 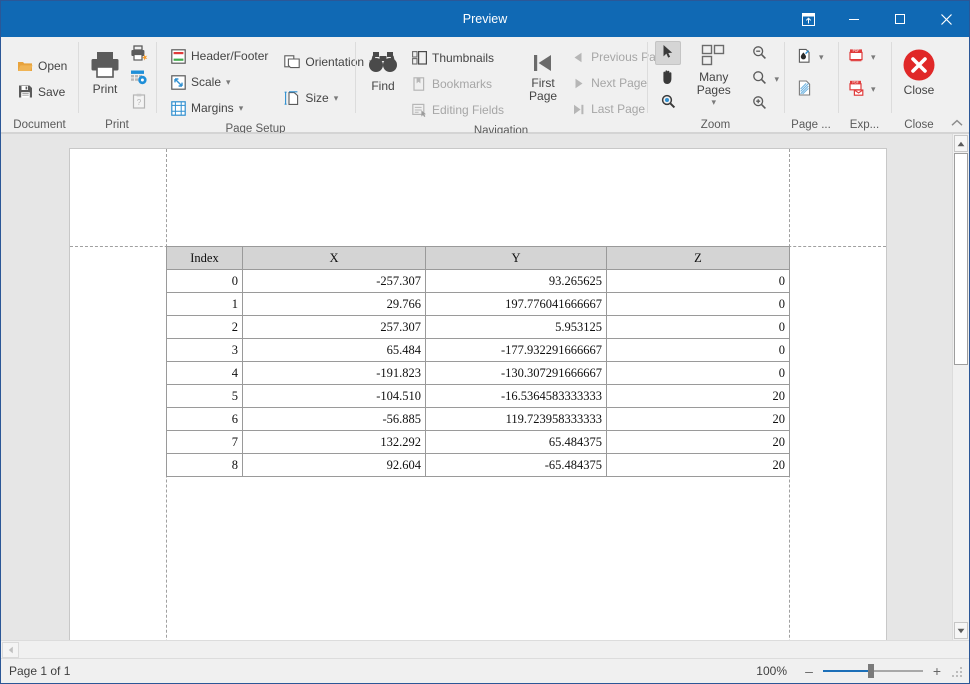 What do you see at coordinates (961, 259) in the screenshot?
I see `vertical-scroll-thumb` at bounding box center [961, 259].